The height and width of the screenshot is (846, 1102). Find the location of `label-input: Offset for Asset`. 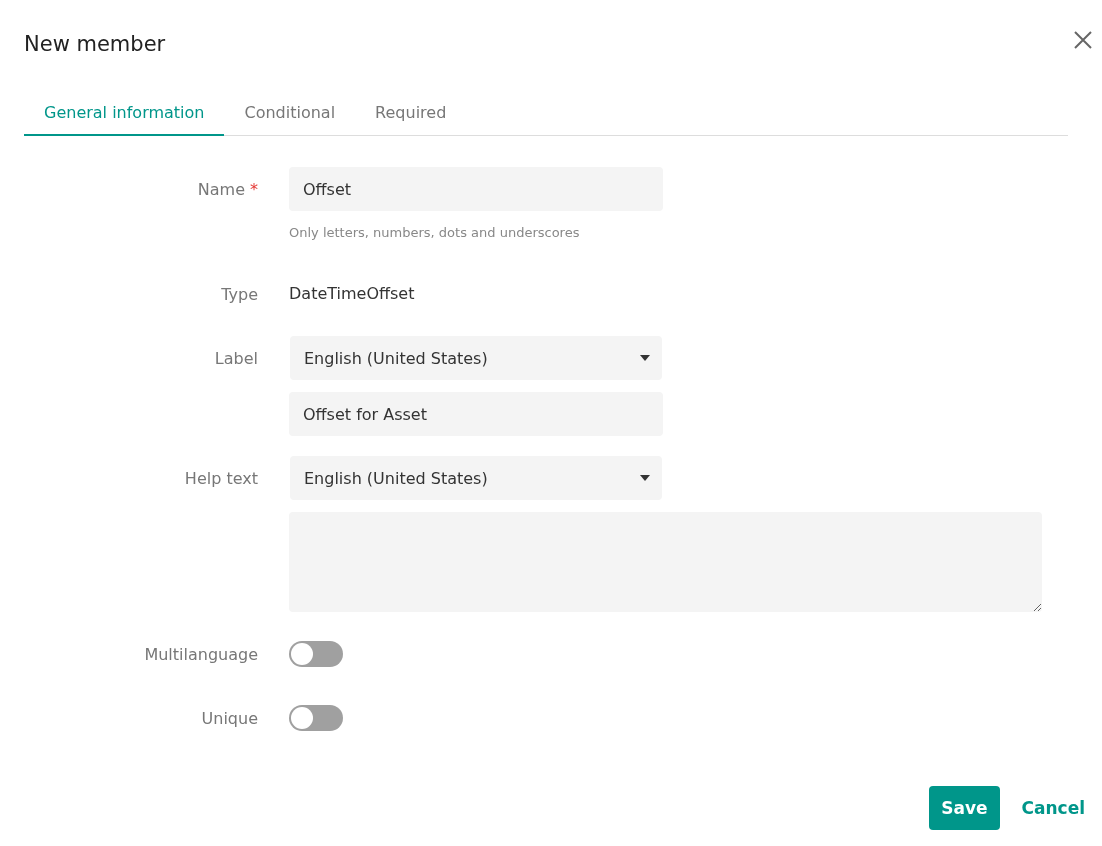

label-input: Offset for Asset is located at coordinates (476, 414).